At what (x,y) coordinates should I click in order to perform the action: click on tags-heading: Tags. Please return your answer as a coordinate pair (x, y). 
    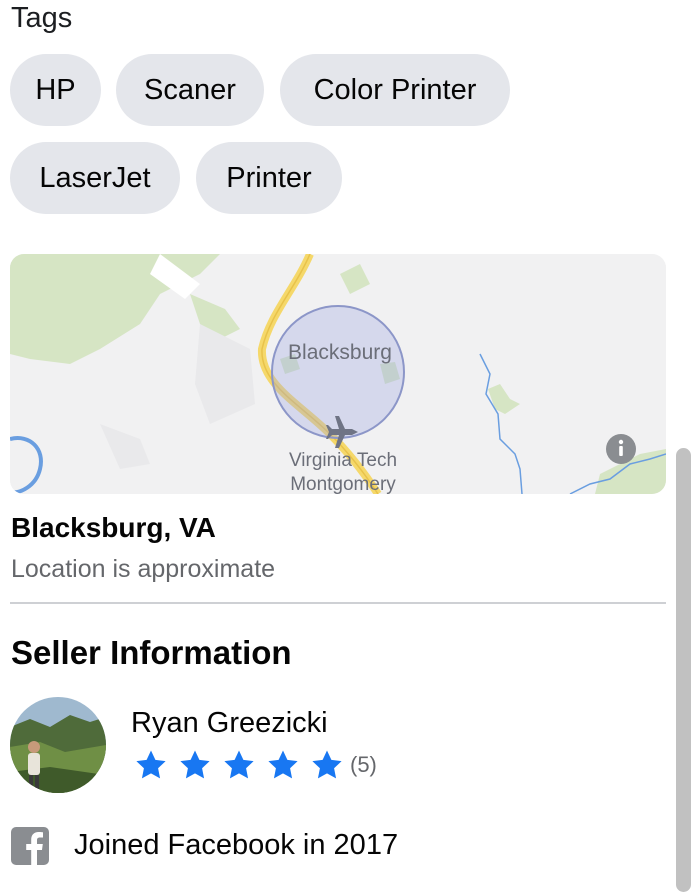
    Looking at the image, I should click on (42, 18).